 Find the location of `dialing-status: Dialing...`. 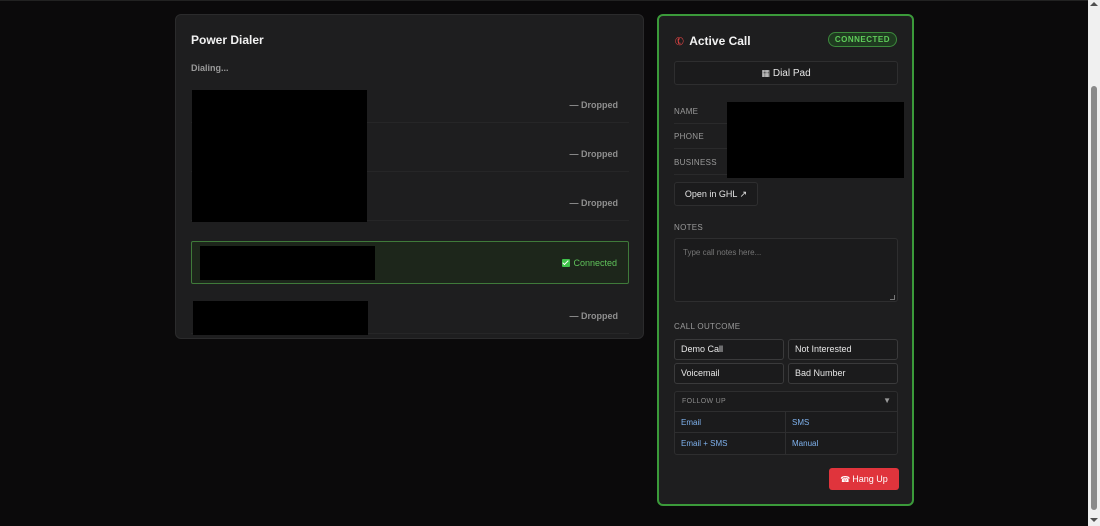

dialing-status: Dialing... is located at coordinates (210, 68).